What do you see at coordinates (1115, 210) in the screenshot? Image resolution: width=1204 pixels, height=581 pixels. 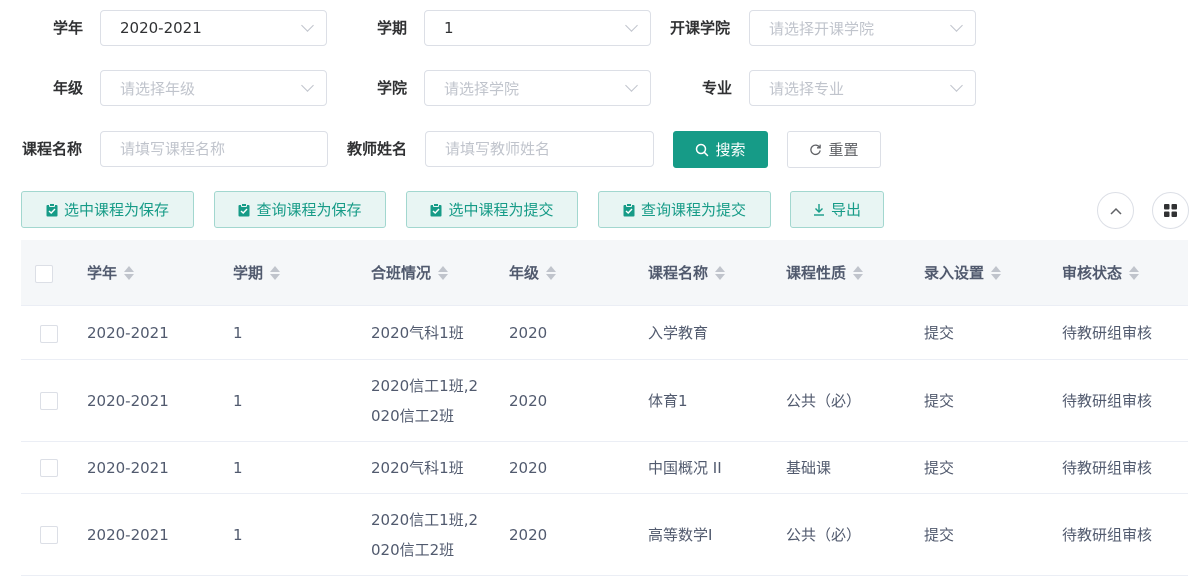 I see `collapse-button` at bounding box center [1115, 210].